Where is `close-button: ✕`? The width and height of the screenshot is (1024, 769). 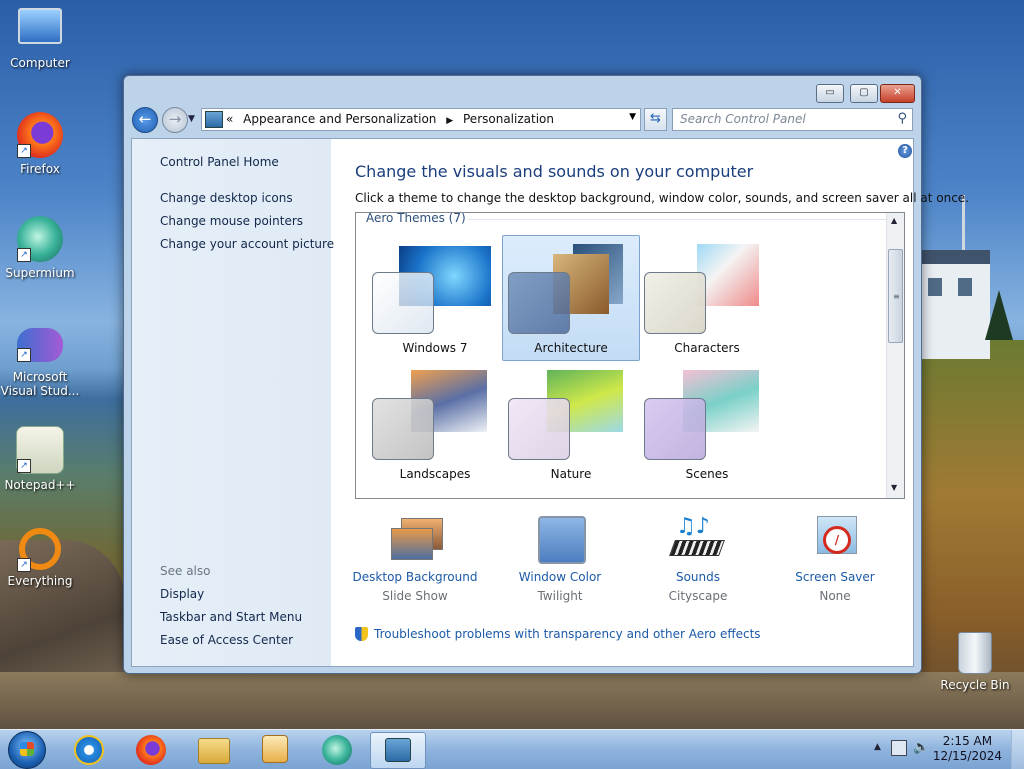
close-button: ✕ is located at coordinates (897, 93).